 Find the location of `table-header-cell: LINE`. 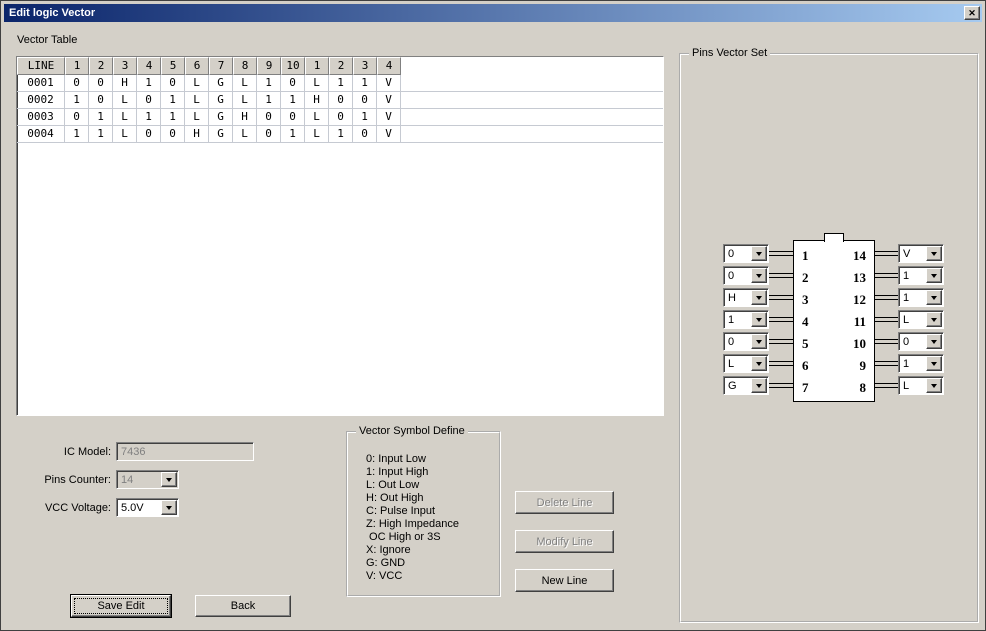

table-header-cell: LINE is located at coordinates (41, 66).